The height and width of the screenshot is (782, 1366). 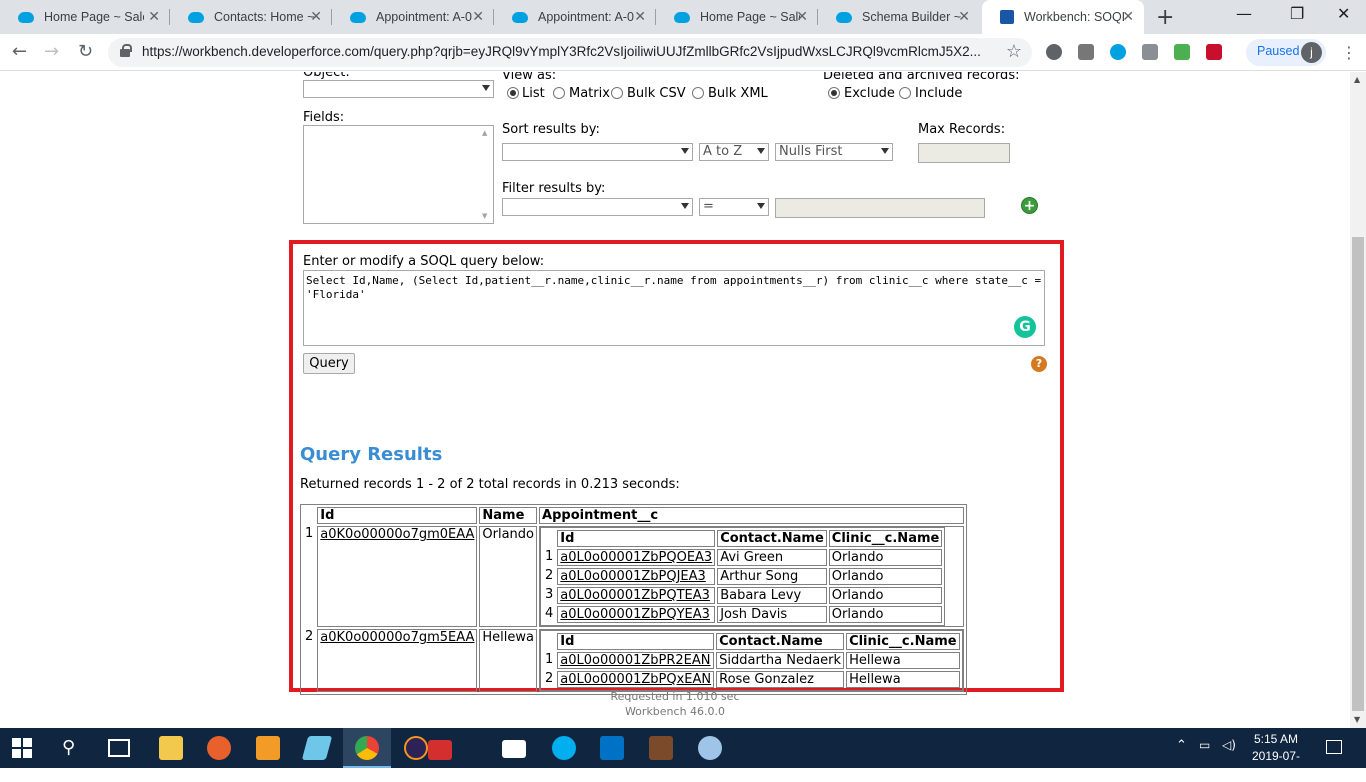 I want to click on browser-tab-active: Workbench: SOQL ✕, so click(x=1063, y=17).